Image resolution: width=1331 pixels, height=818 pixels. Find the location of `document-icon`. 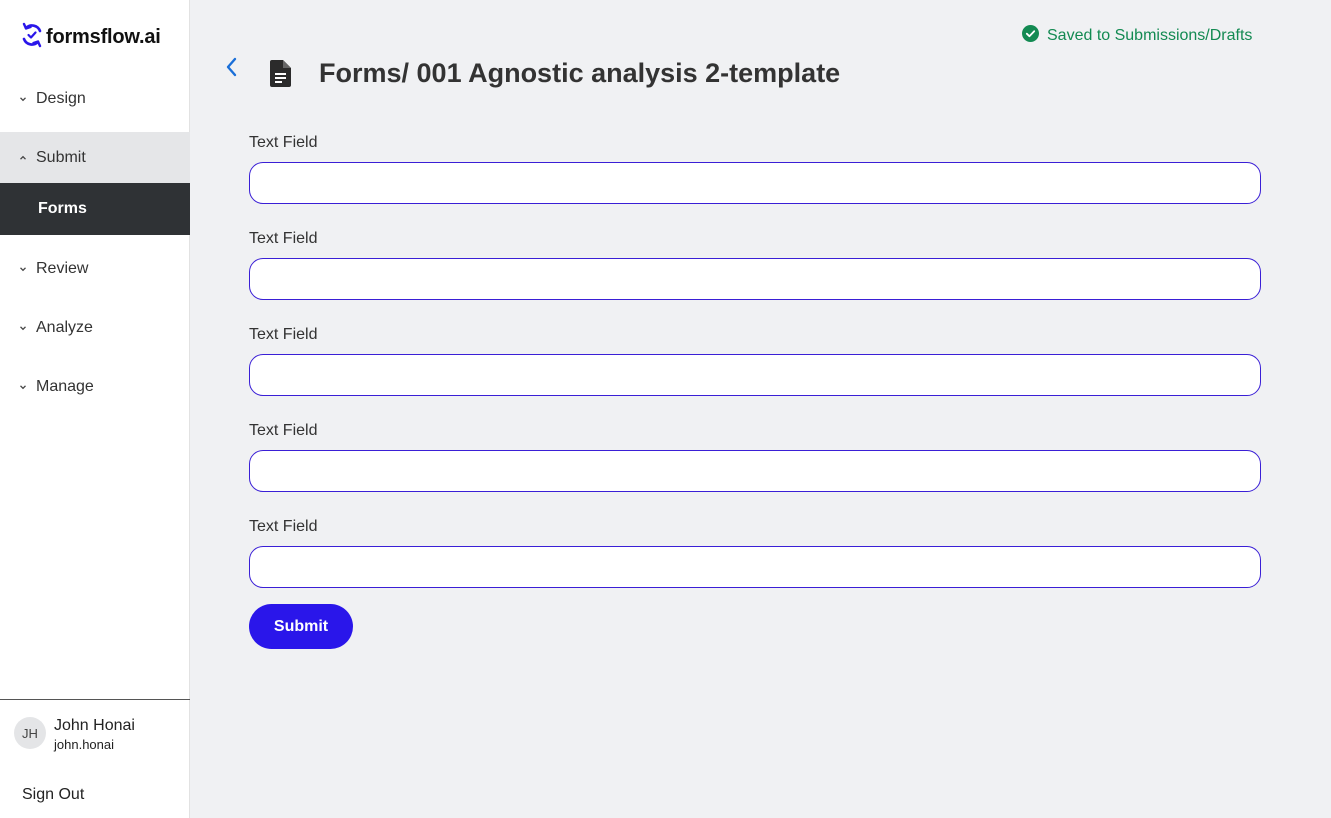

document-icon is located at coordinates (280, 76).